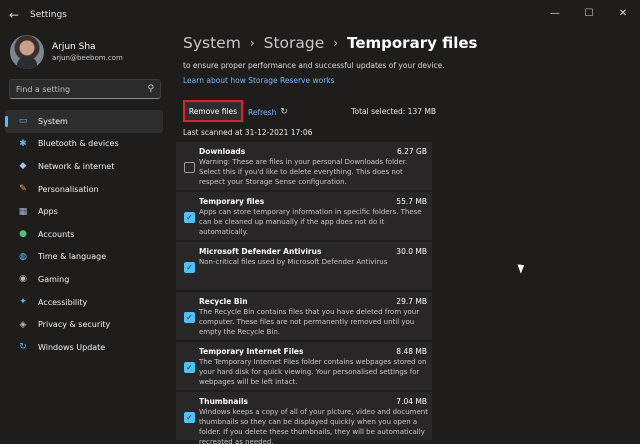 The height and width of the screenshot is (444, 640). Describe the element at coordinates (222, 151) in the screenshot. I see `file-category-name: Downloads` at that location.